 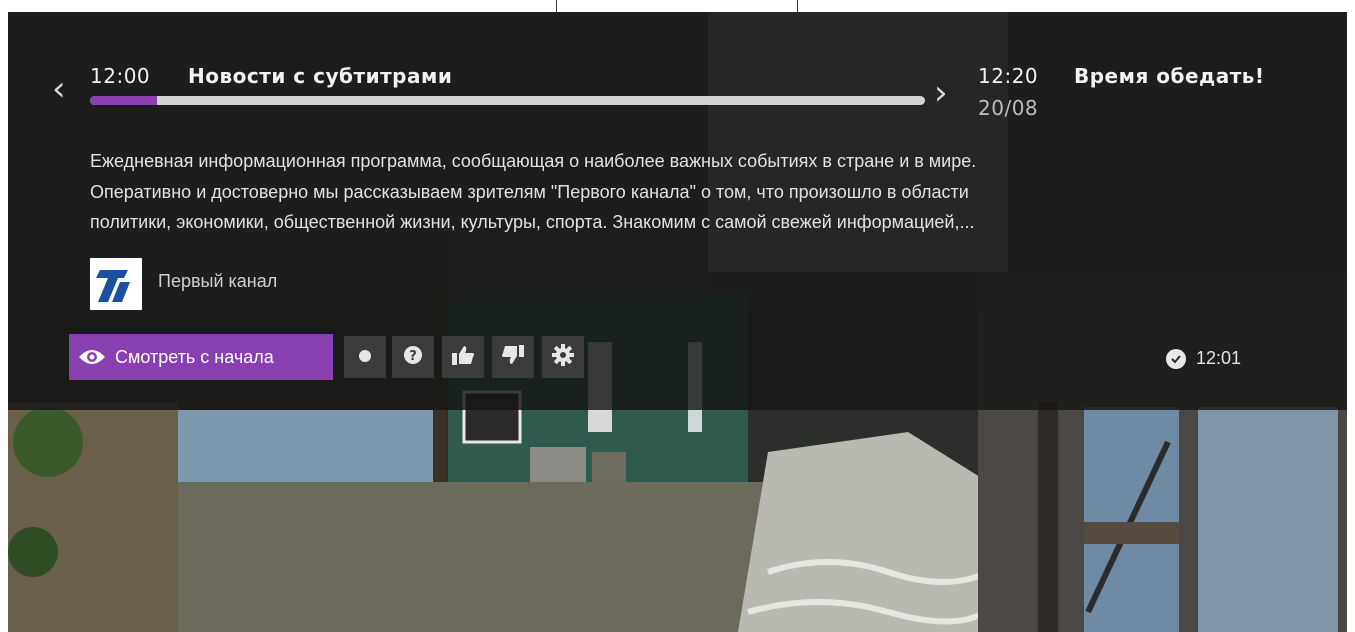 I want to click on watch-from-start-button: Смотреть с начала, so click(x=201, y=357).